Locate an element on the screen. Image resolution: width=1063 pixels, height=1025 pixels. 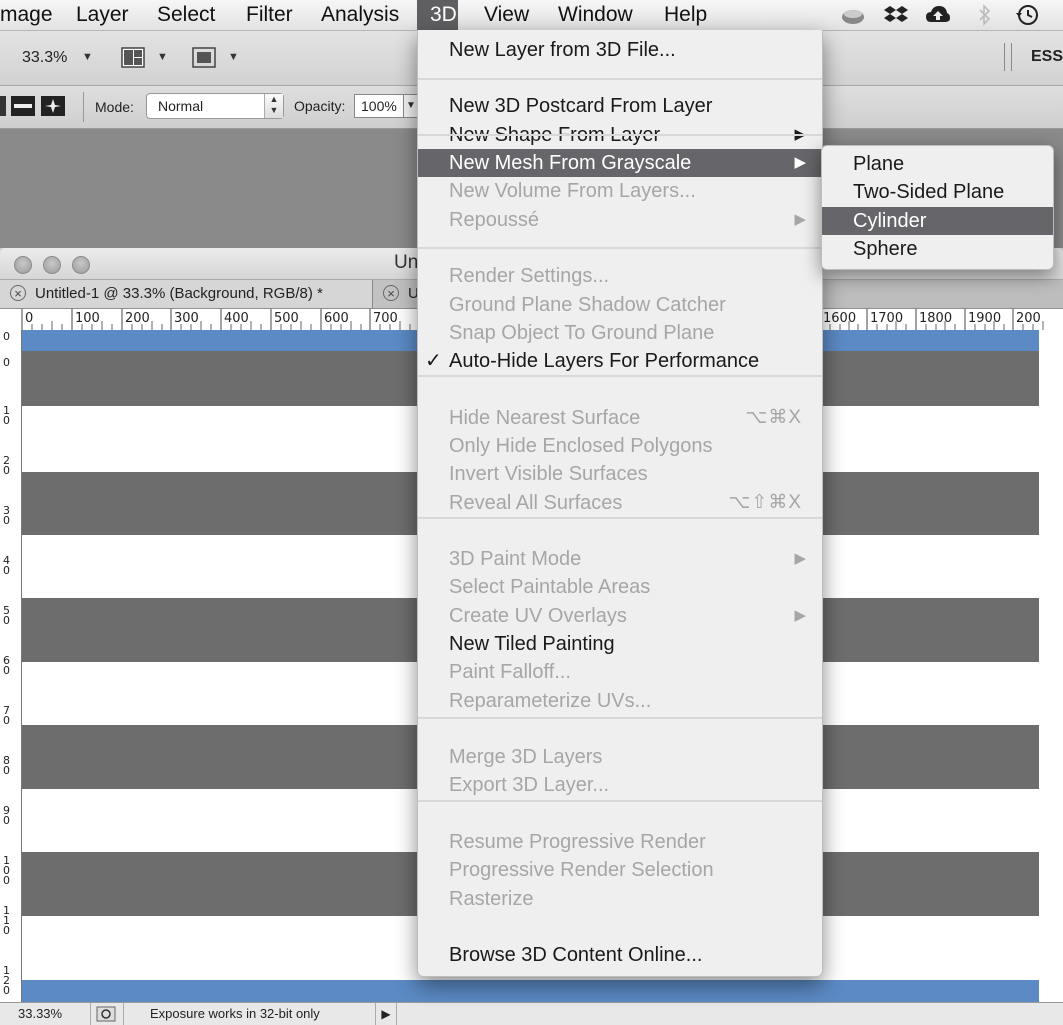
menu-image: mage is located at coordinates (33, 15).